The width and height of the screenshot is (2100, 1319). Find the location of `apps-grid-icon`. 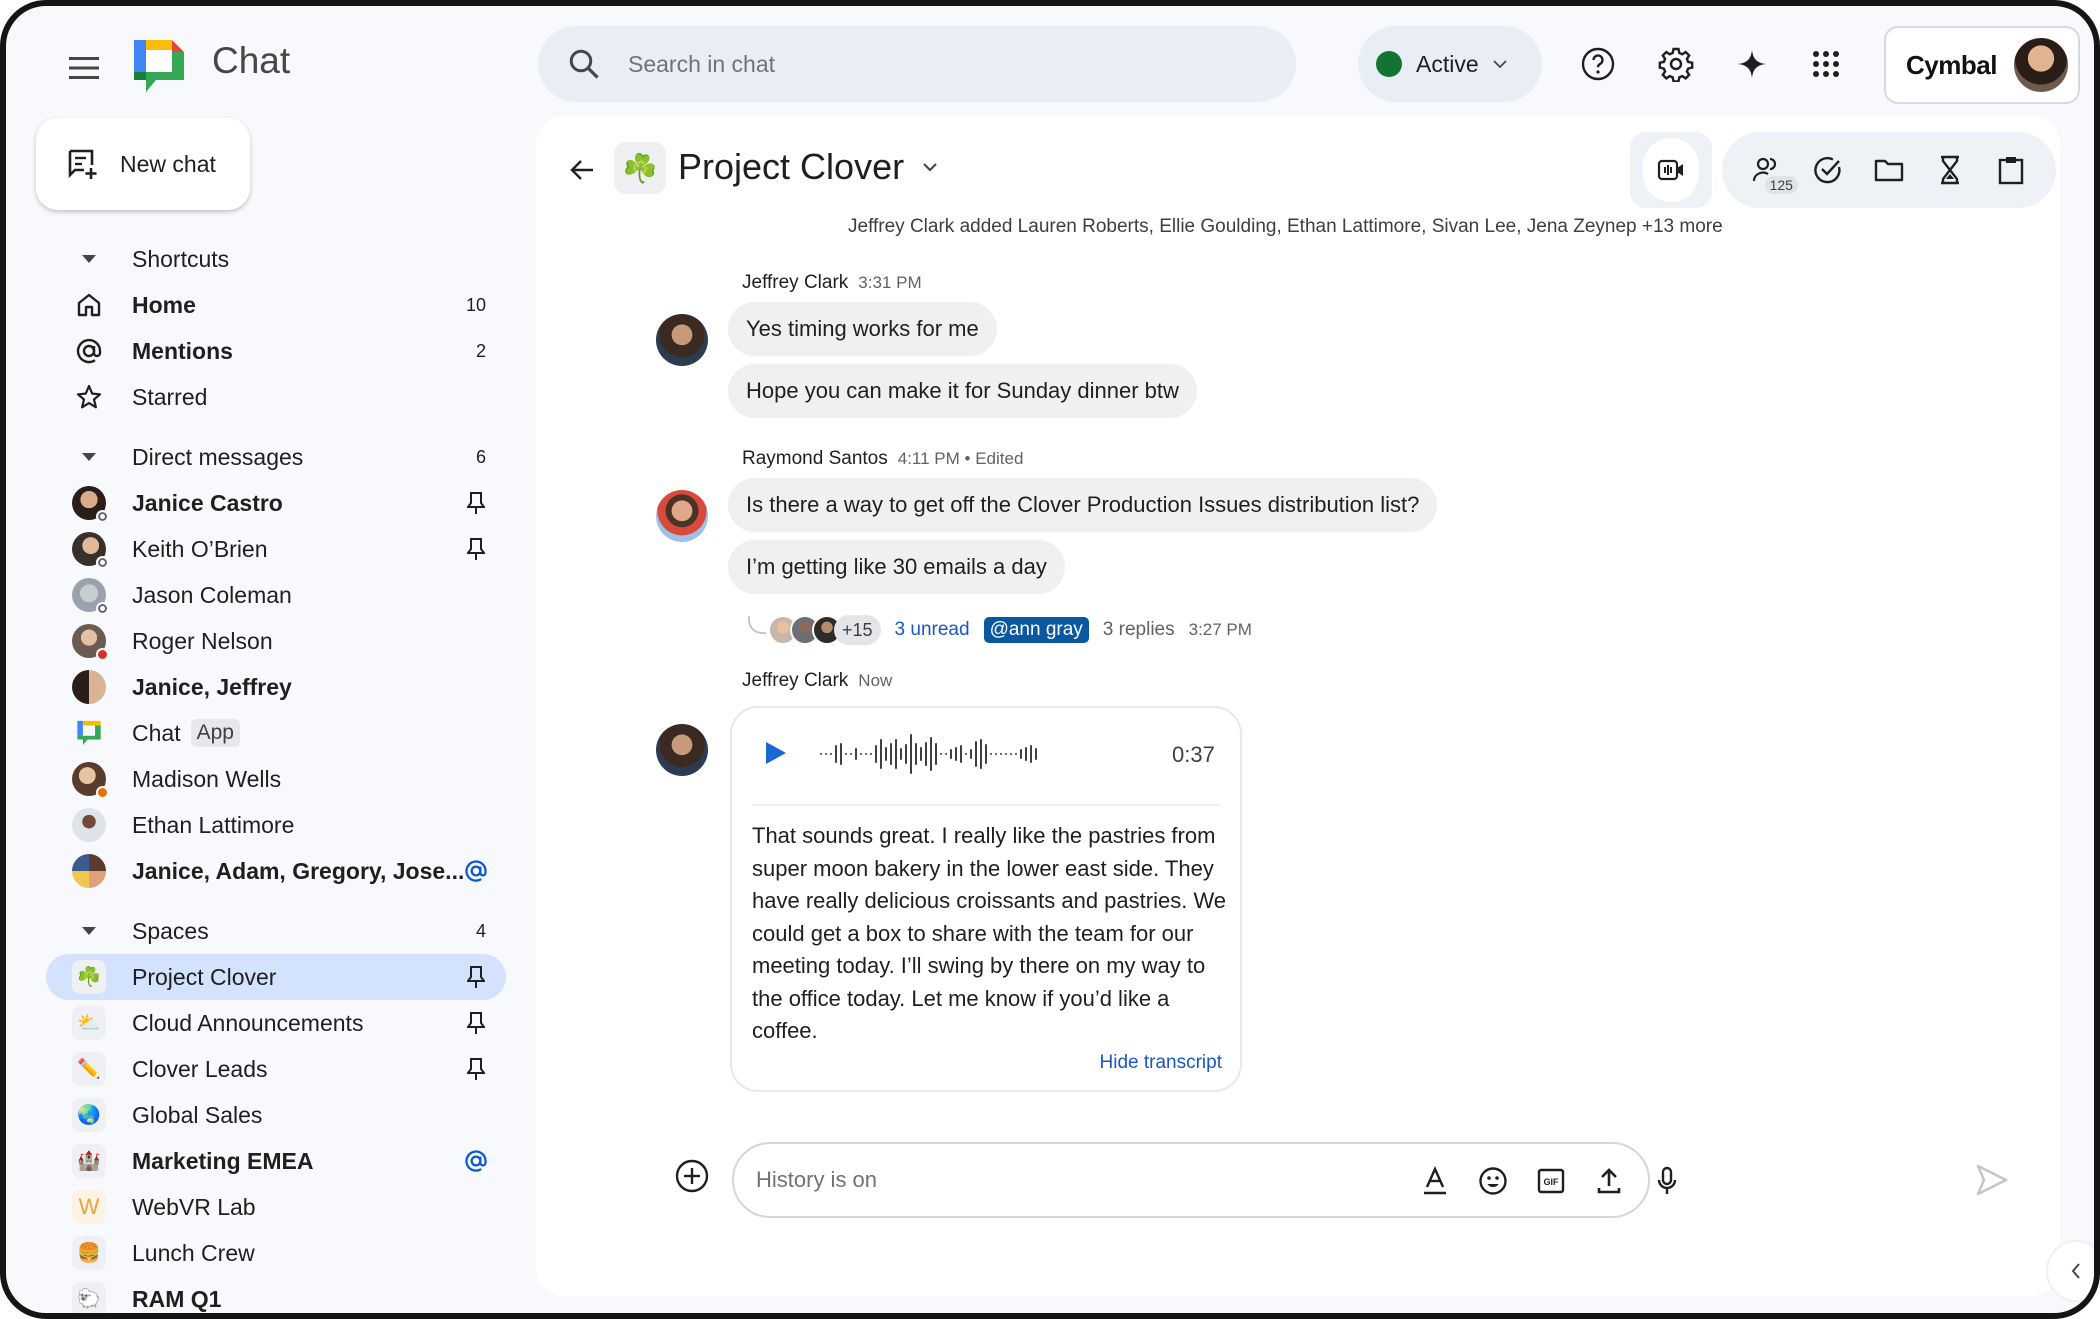

apps-grid-icon is located at coordinates (1826, 64).